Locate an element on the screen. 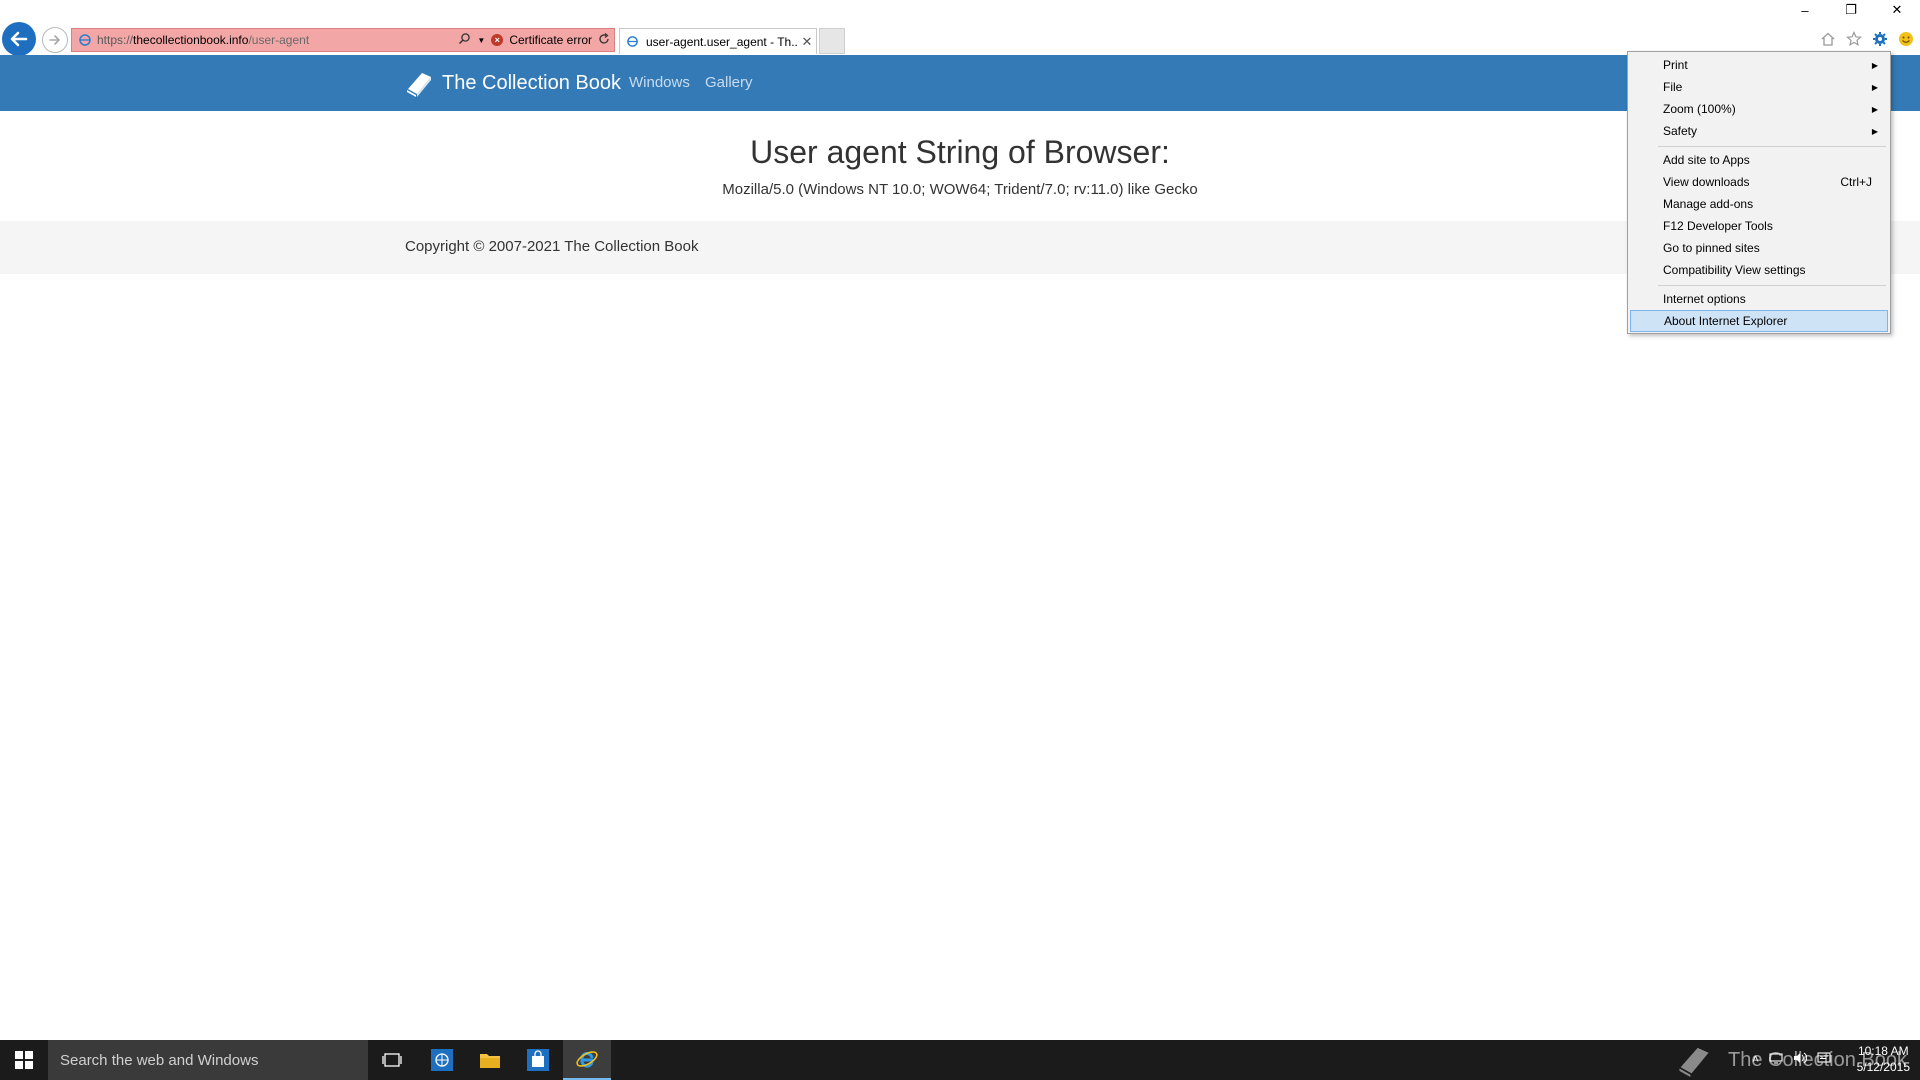 This screenshot has width=1920, height=1080. close-window-button: ✕ is located at coordinates (1897, 10).